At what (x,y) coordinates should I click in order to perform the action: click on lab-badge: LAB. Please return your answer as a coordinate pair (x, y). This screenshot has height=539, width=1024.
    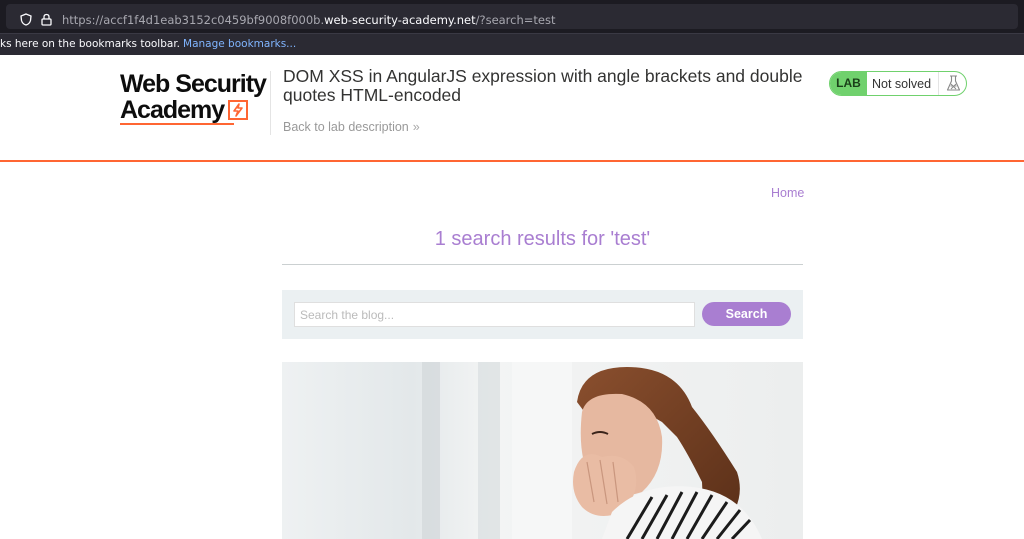
    Looking at the image, I should click on (848, 83).